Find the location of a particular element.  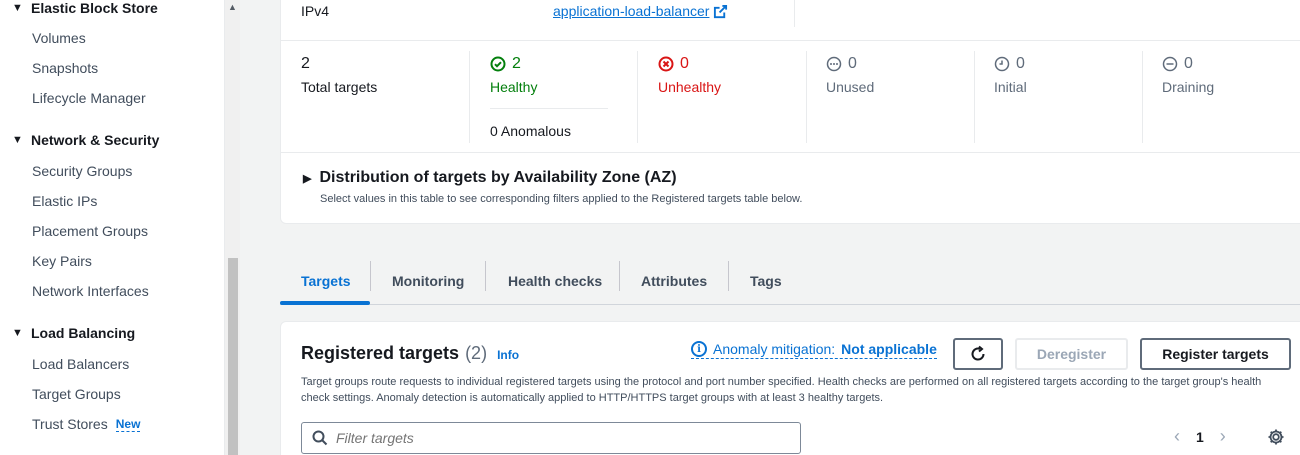

tab-attributes: Attributes is located at coordinates (674, 281).